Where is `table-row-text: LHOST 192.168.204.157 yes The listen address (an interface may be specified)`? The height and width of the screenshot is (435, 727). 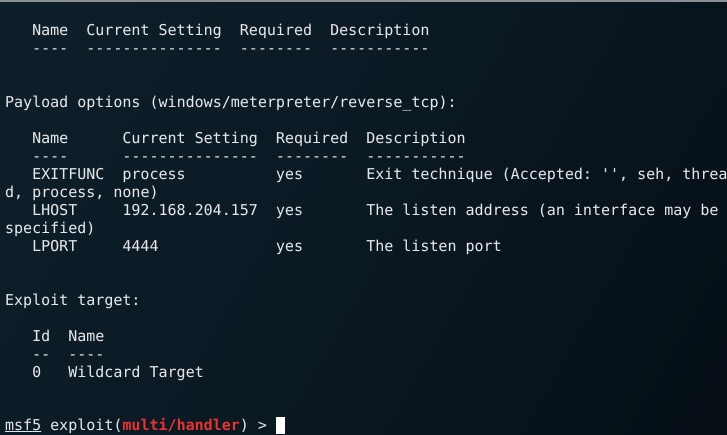 table-row-text: LHOST 192.168.204.157 yes The listen address (an interface may be specified) is located at coordinates (362, 219).